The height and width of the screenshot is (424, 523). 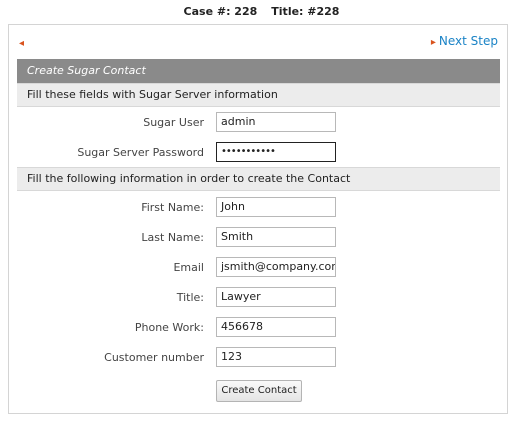 I want to click on email-label: Email, so click(x=188, y=267).